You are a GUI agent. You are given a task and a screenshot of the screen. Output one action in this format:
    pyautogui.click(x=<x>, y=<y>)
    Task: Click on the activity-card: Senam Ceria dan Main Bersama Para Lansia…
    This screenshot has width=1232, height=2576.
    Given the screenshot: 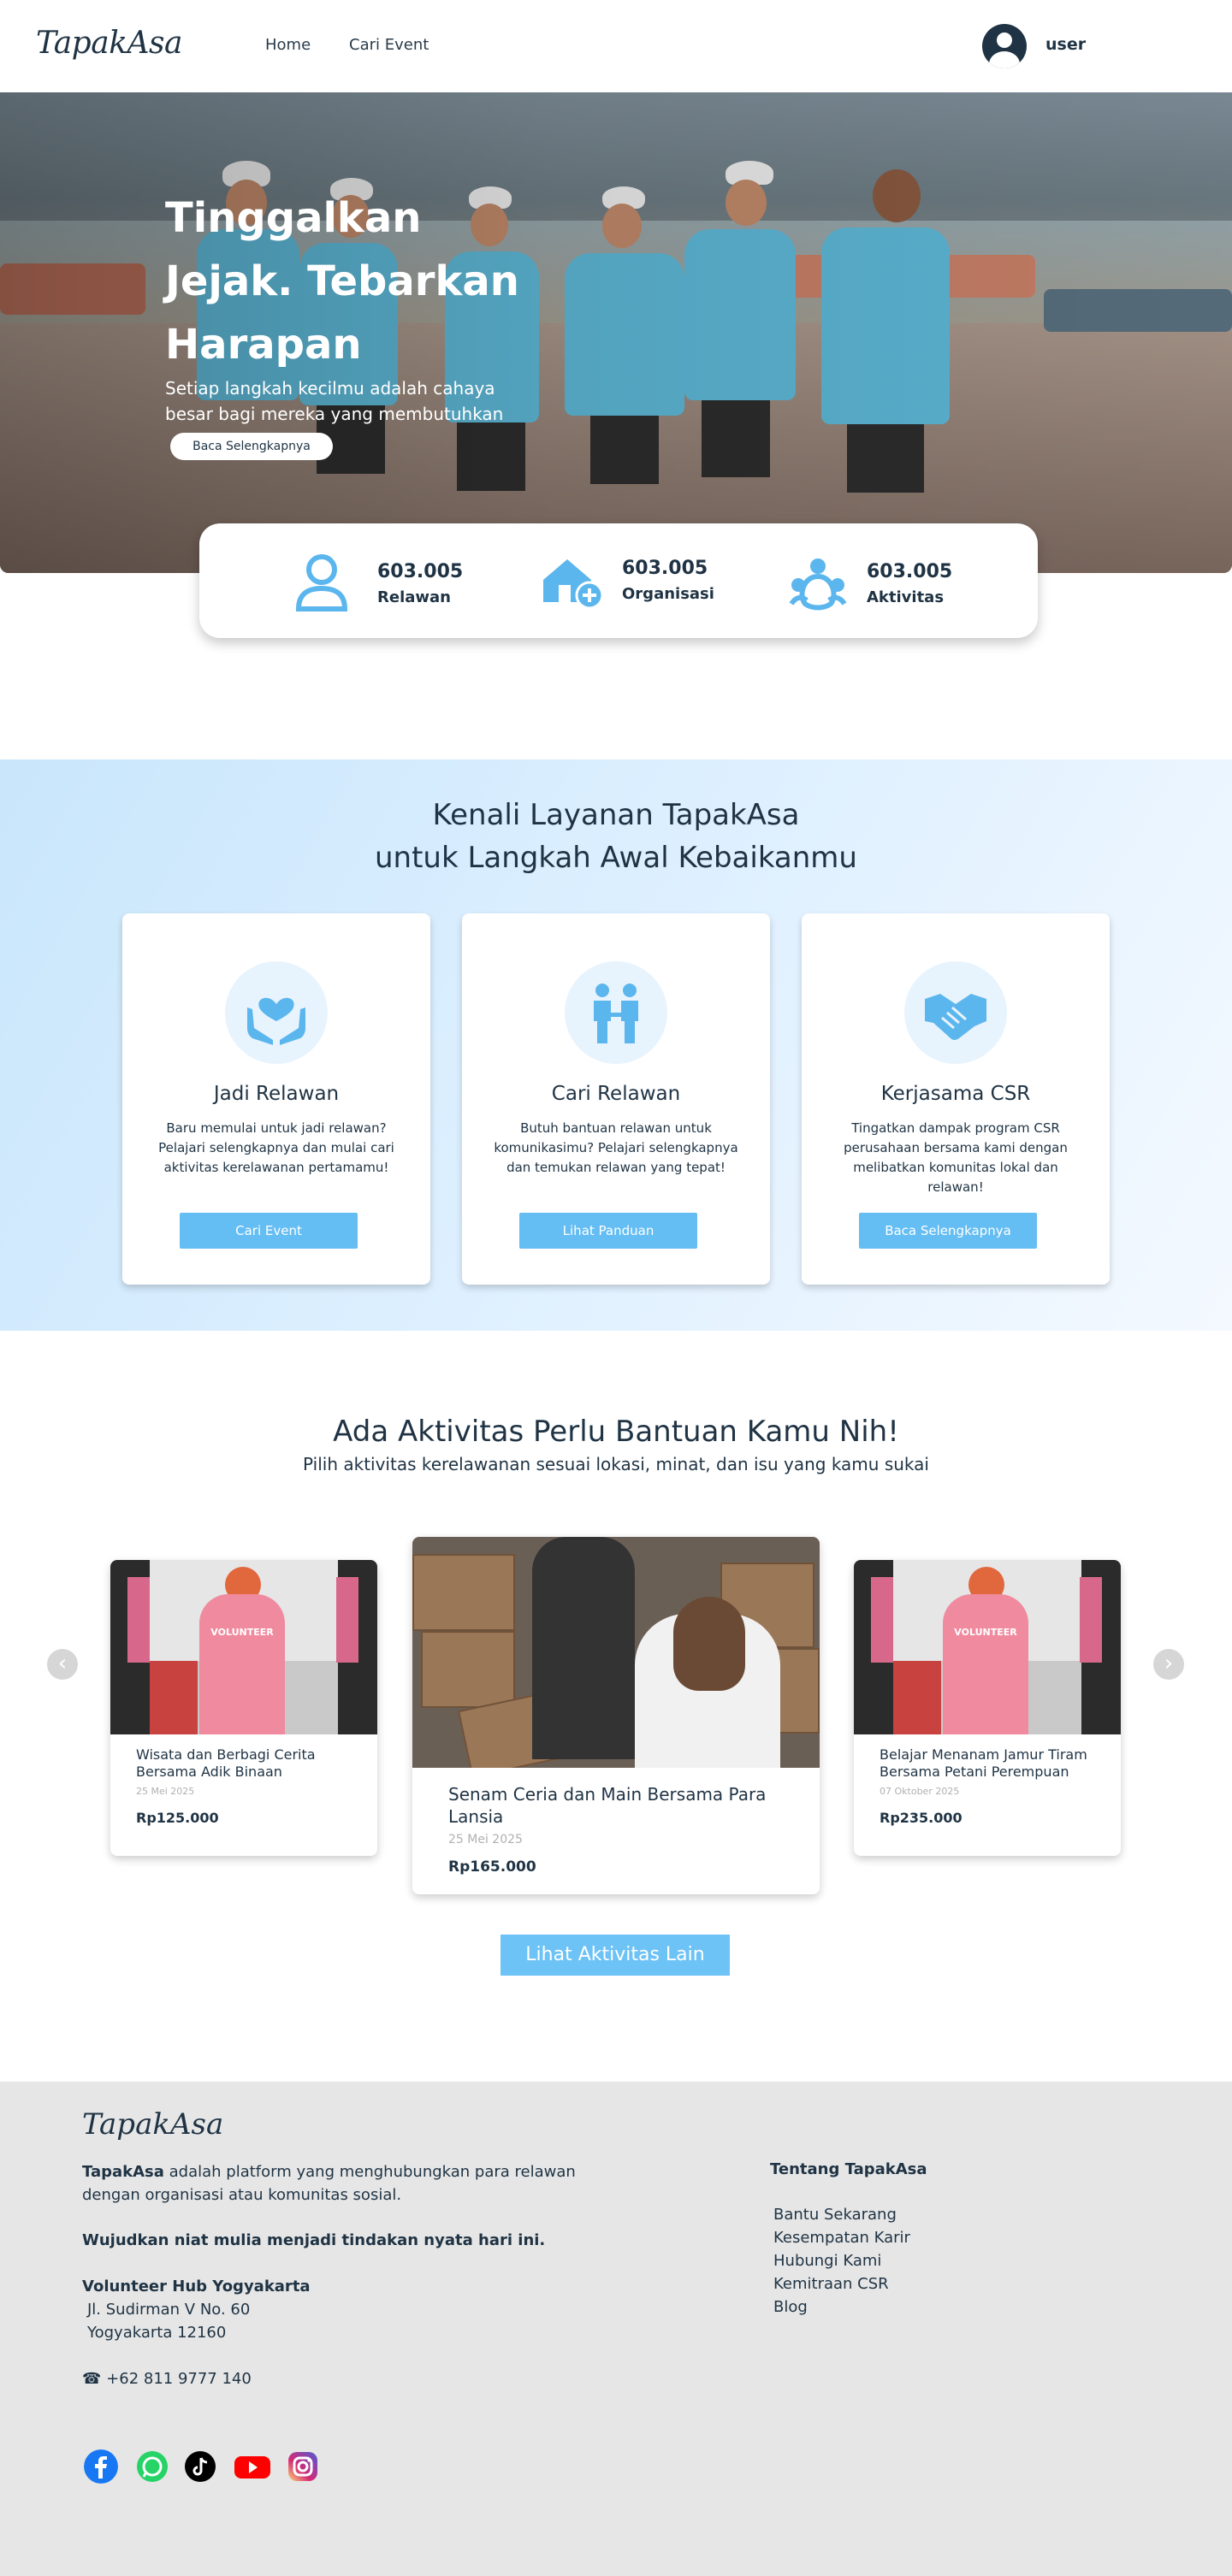 What is the action you would take?
    pyautogui.click(x=616, y=1715)
    